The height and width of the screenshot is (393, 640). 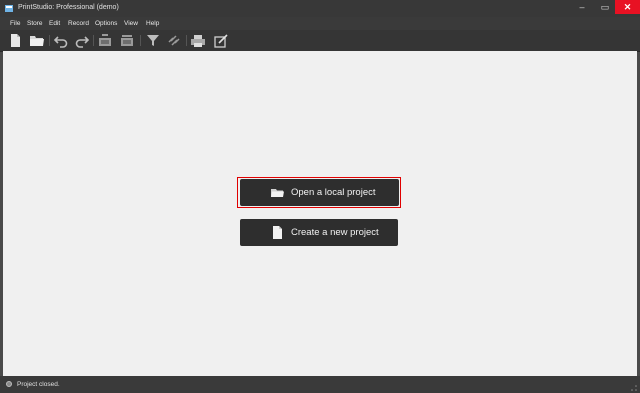 I want to click on window-title: PrintStudio: Professional (demo), so click(x=68, y=7).